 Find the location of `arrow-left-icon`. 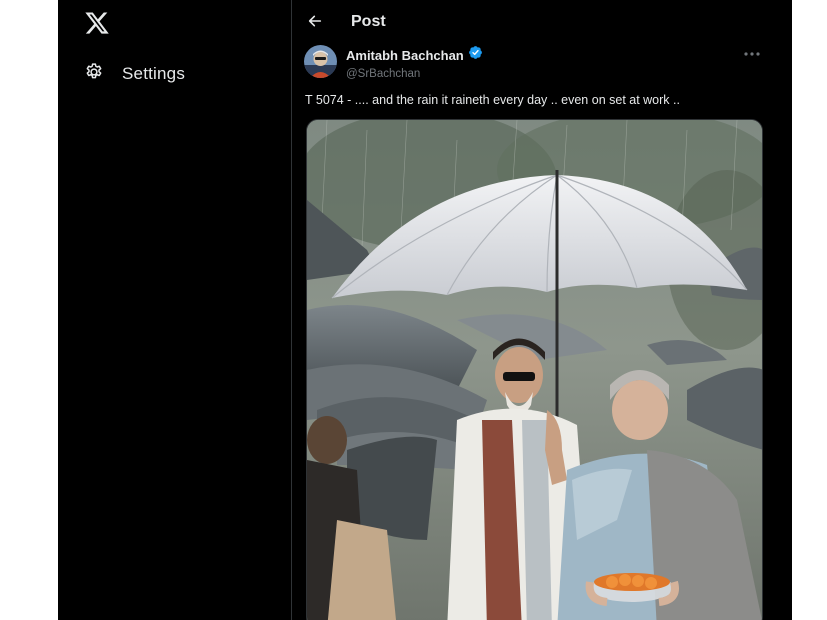

arrow-left-icon is located at coordinates (315, 23).